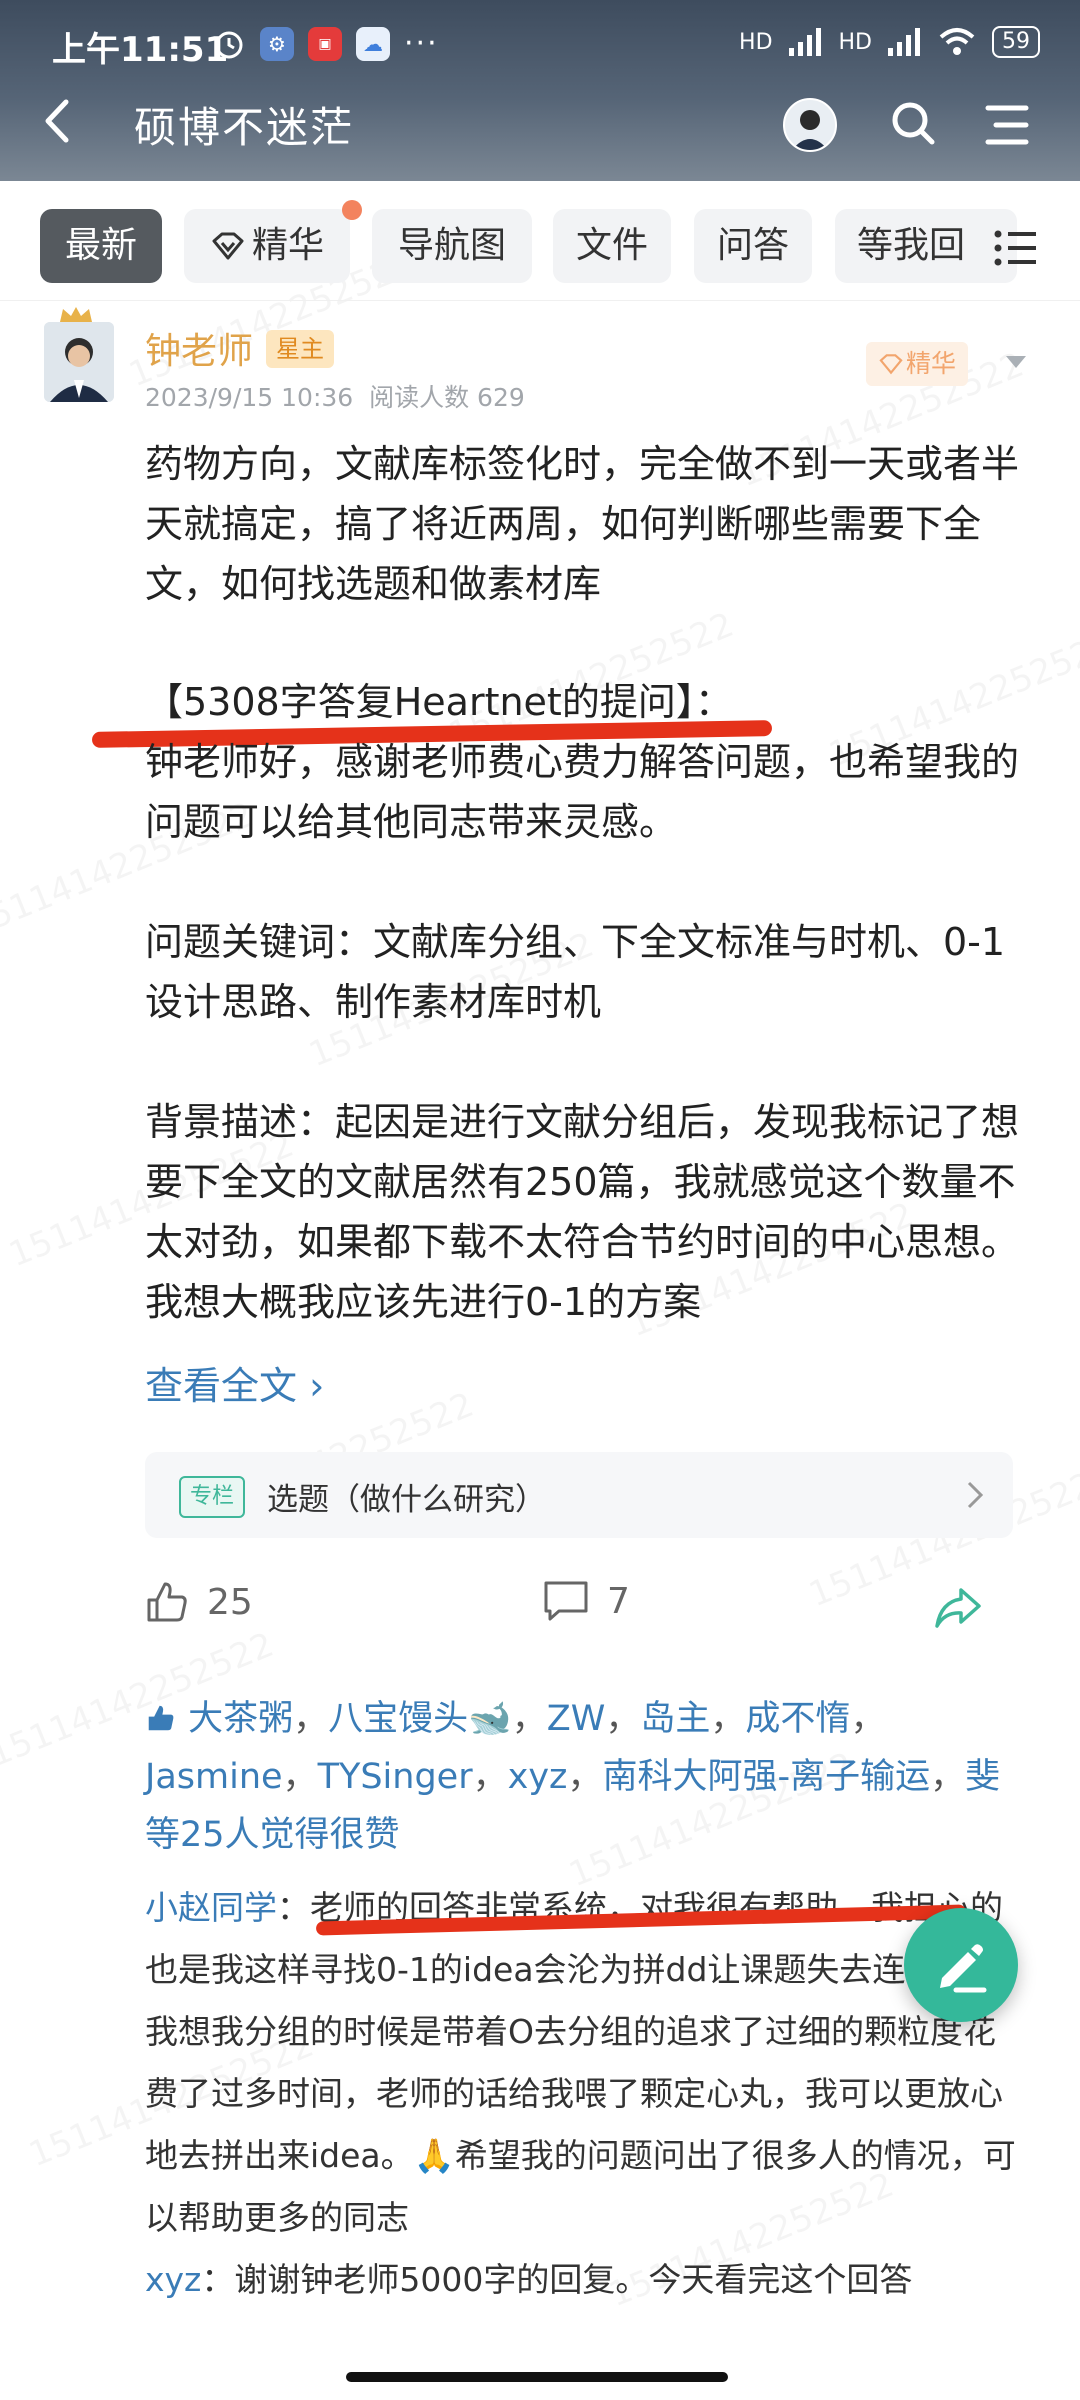 The width and height of the screenshot is (1080, 2400). What do you see at coordinates (173, 2279) in the screenshot?
I see `comment-author: xyz` at bounding box center [173, 2279].